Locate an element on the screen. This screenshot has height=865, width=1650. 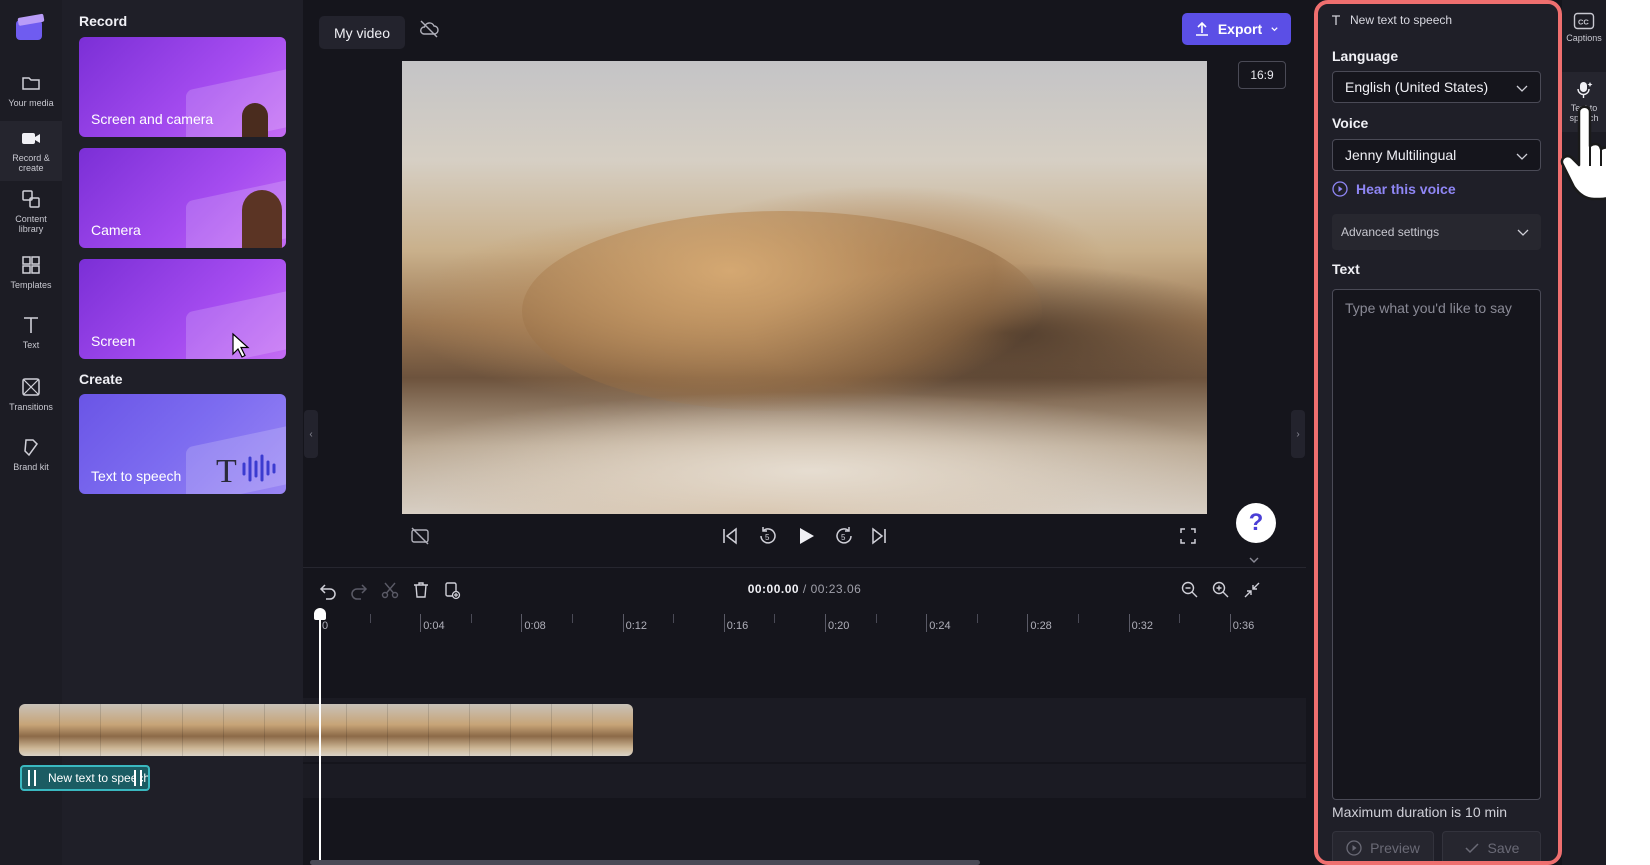
collapse-left-panel-button: ‹ is located at coordinates (311, 434).